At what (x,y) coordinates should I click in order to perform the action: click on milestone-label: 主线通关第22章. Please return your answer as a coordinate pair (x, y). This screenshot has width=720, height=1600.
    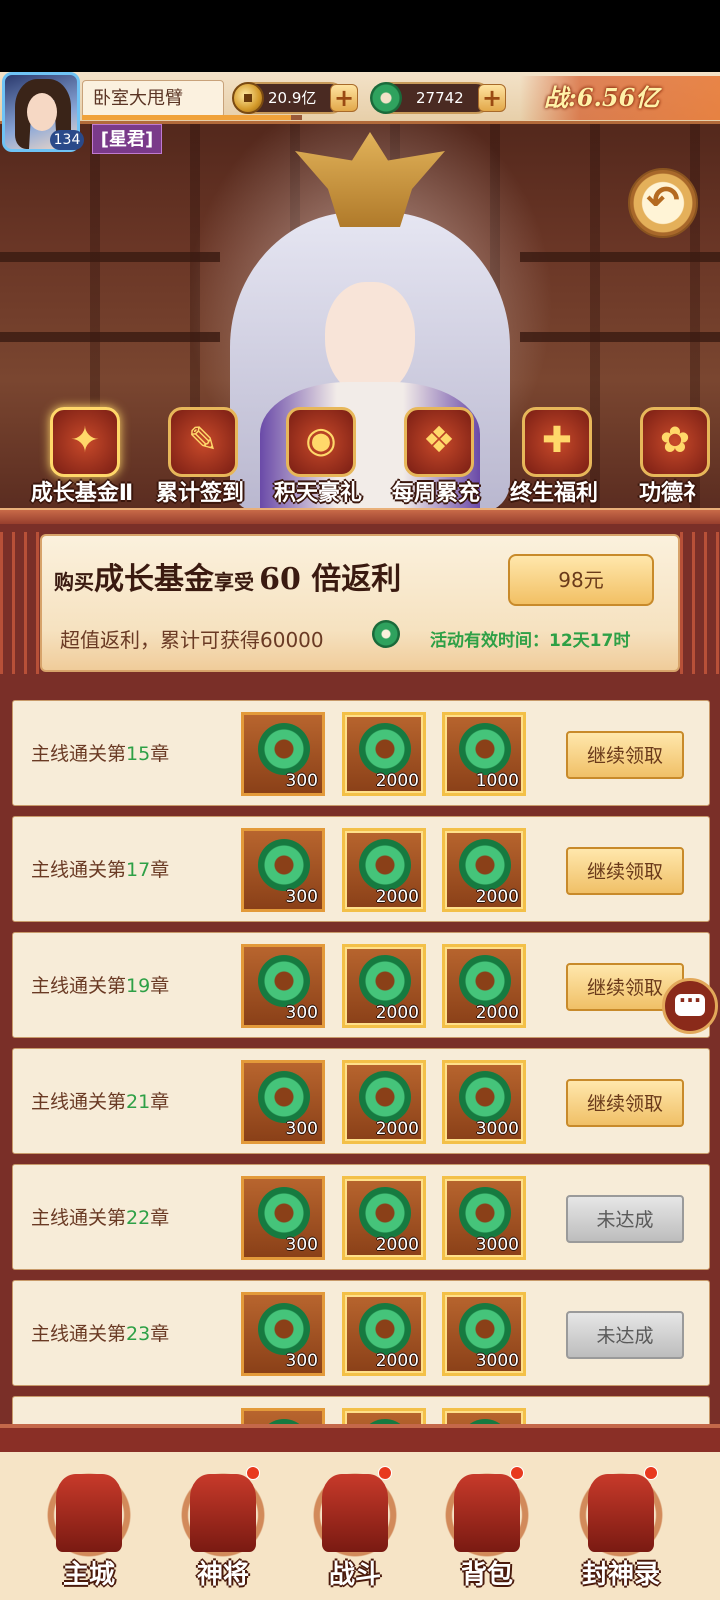
    Looking at the image, I should click on (100, 1216).